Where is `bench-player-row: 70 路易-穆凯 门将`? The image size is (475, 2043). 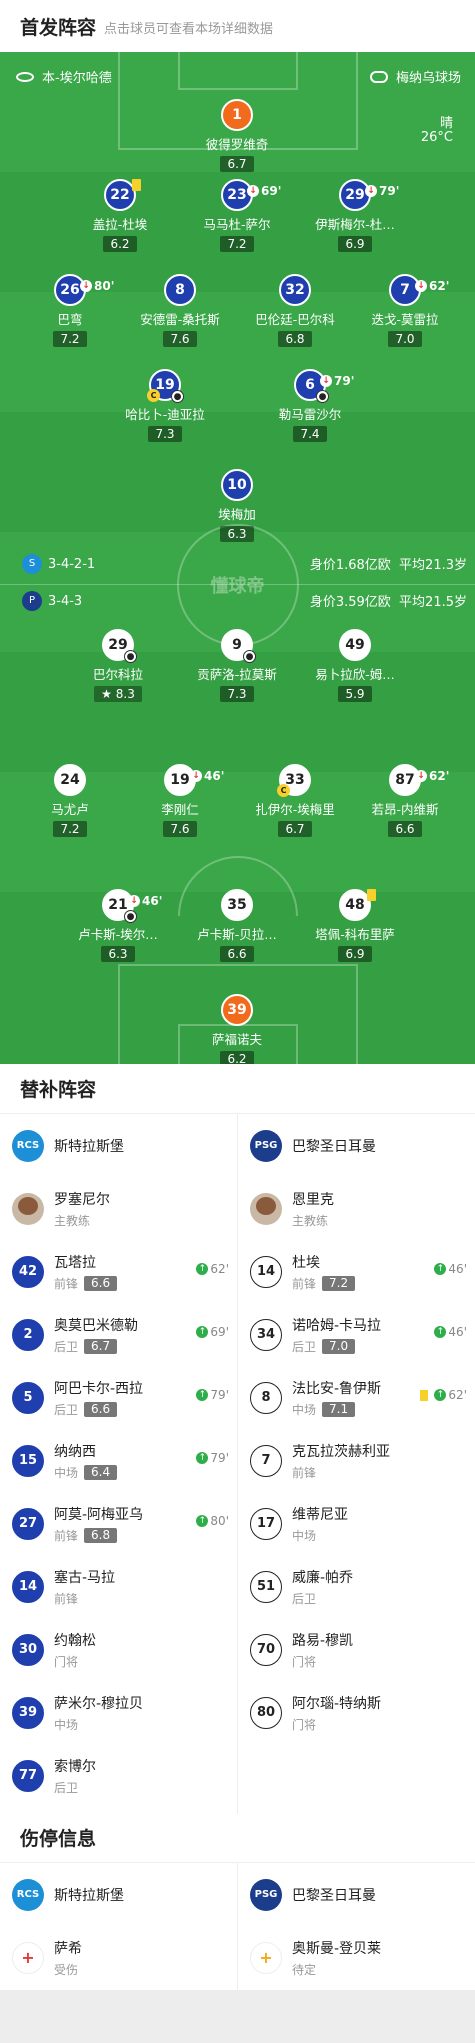 bench-player-row: 70 路易-穆凯 门将 is located at coordinates (356, 1649).